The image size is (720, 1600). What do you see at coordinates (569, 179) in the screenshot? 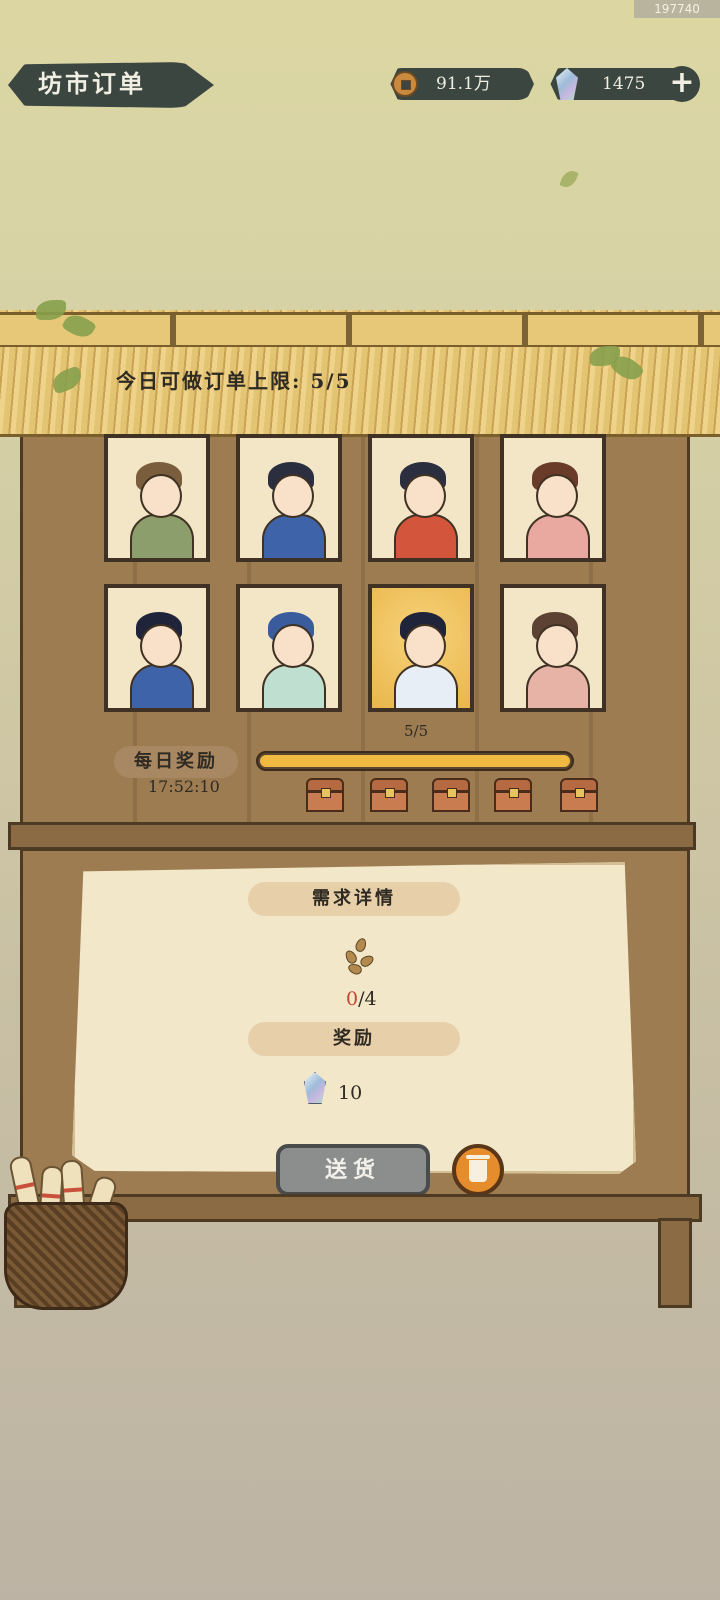
I see `falling-leaf-icon` at bounding box center [569, 179].